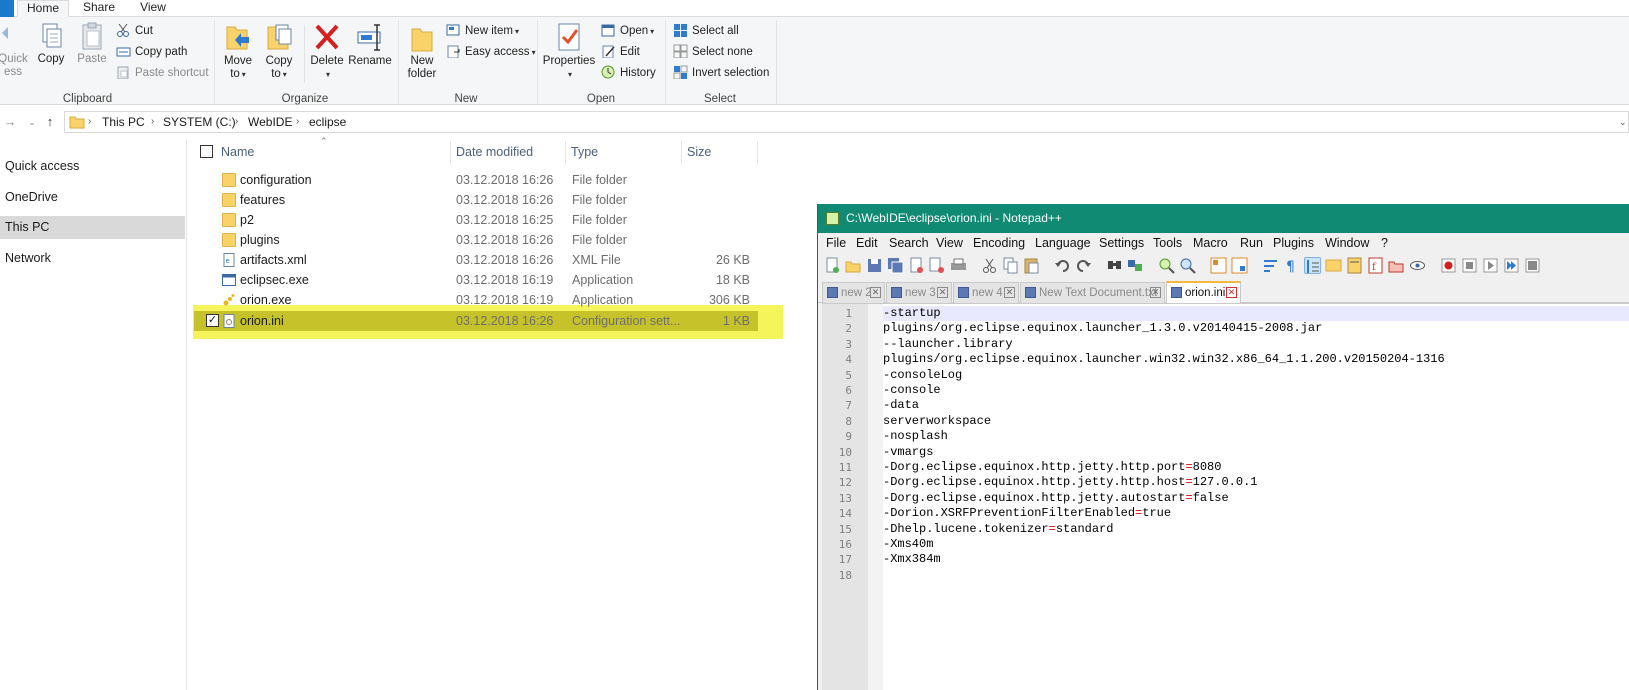  I want to click on column-header-size: Size, so click(699, 152).